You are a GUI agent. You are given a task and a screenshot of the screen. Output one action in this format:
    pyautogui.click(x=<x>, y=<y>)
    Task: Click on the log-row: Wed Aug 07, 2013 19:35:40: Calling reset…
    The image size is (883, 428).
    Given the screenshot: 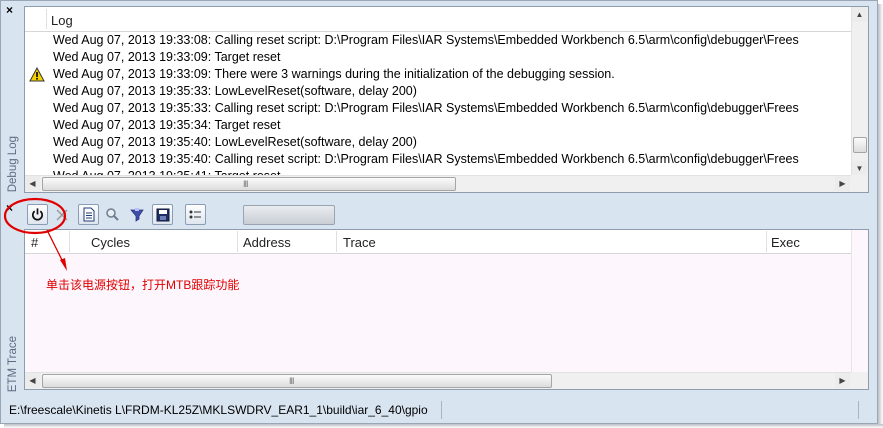 What is the action you would take?
    pyautogui.click(x=438, y=159)
    